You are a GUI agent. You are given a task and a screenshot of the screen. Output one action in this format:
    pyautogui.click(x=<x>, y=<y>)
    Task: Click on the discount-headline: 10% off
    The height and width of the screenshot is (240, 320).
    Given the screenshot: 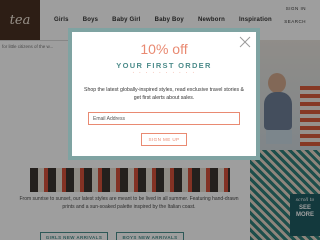 What is the action you would take?
    pyautogui.click(x=164, y=49)
    